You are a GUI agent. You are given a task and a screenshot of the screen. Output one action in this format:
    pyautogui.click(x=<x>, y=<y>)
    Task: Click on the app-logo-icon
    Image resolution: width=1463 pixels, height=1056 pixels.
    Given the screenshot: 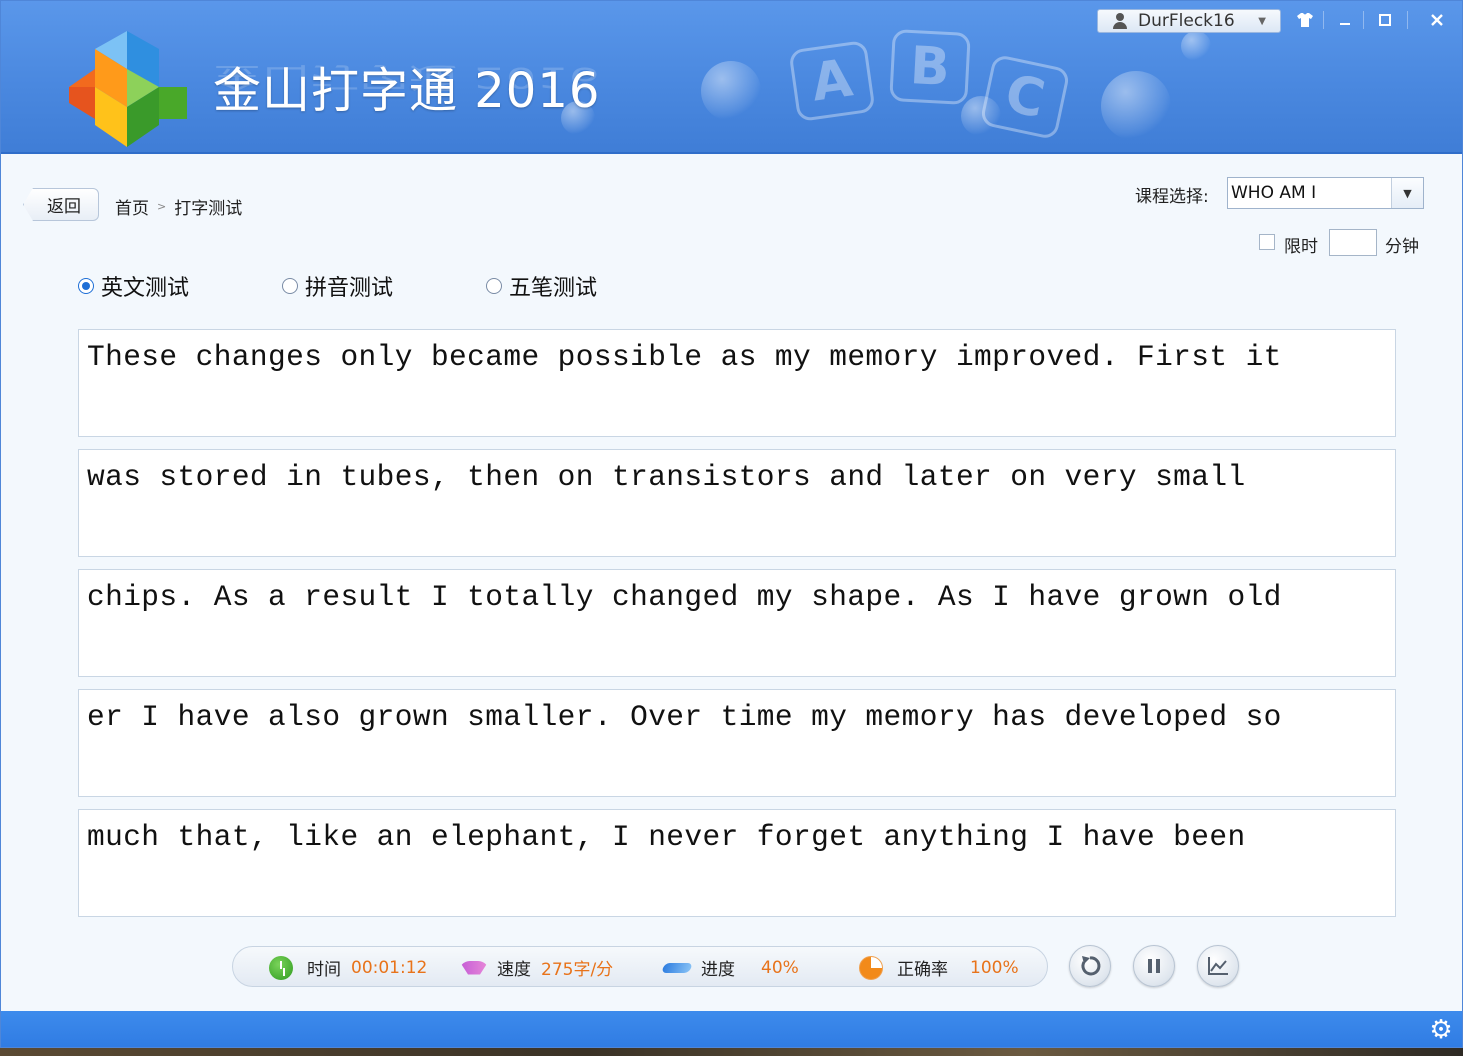 What is the action you would take?
    pyautogui.click(x=128, y=89)
    